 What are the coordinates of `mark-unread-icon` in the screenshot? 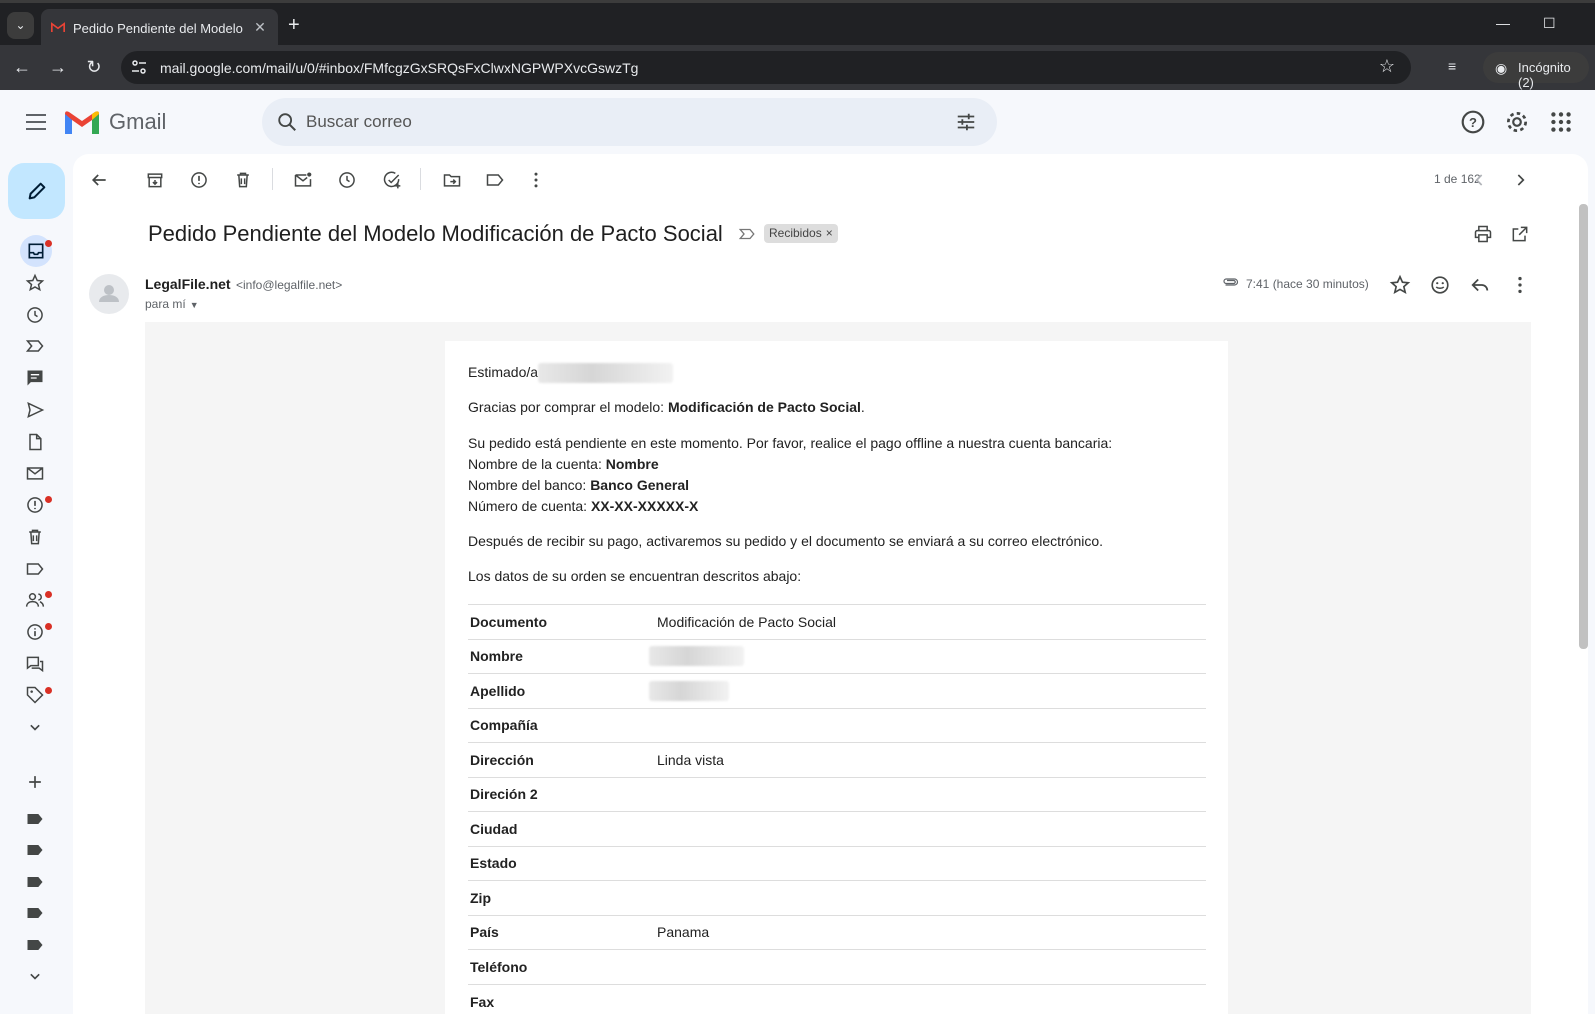 It's located at (303, 180).